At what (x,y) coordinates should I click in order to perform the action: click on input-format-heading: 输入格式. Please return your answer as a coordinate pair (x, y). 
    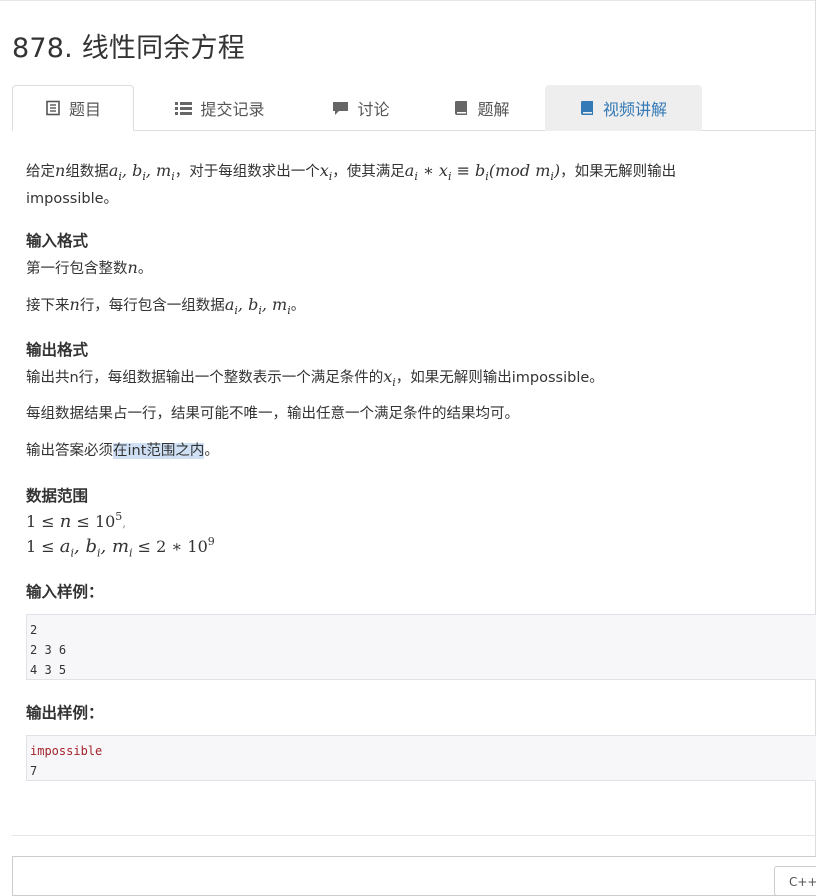
    Looking at the image, I should click on (57, 241).